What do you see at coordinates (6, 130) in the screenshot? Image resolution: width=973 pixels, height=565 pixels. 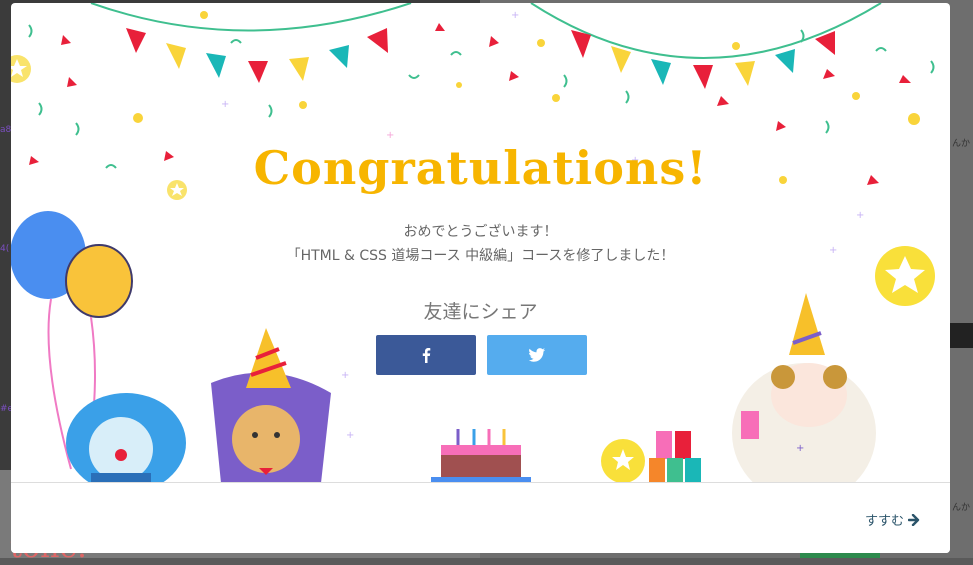 I see `background-side-text: a8` at bounding box center [6, 130].